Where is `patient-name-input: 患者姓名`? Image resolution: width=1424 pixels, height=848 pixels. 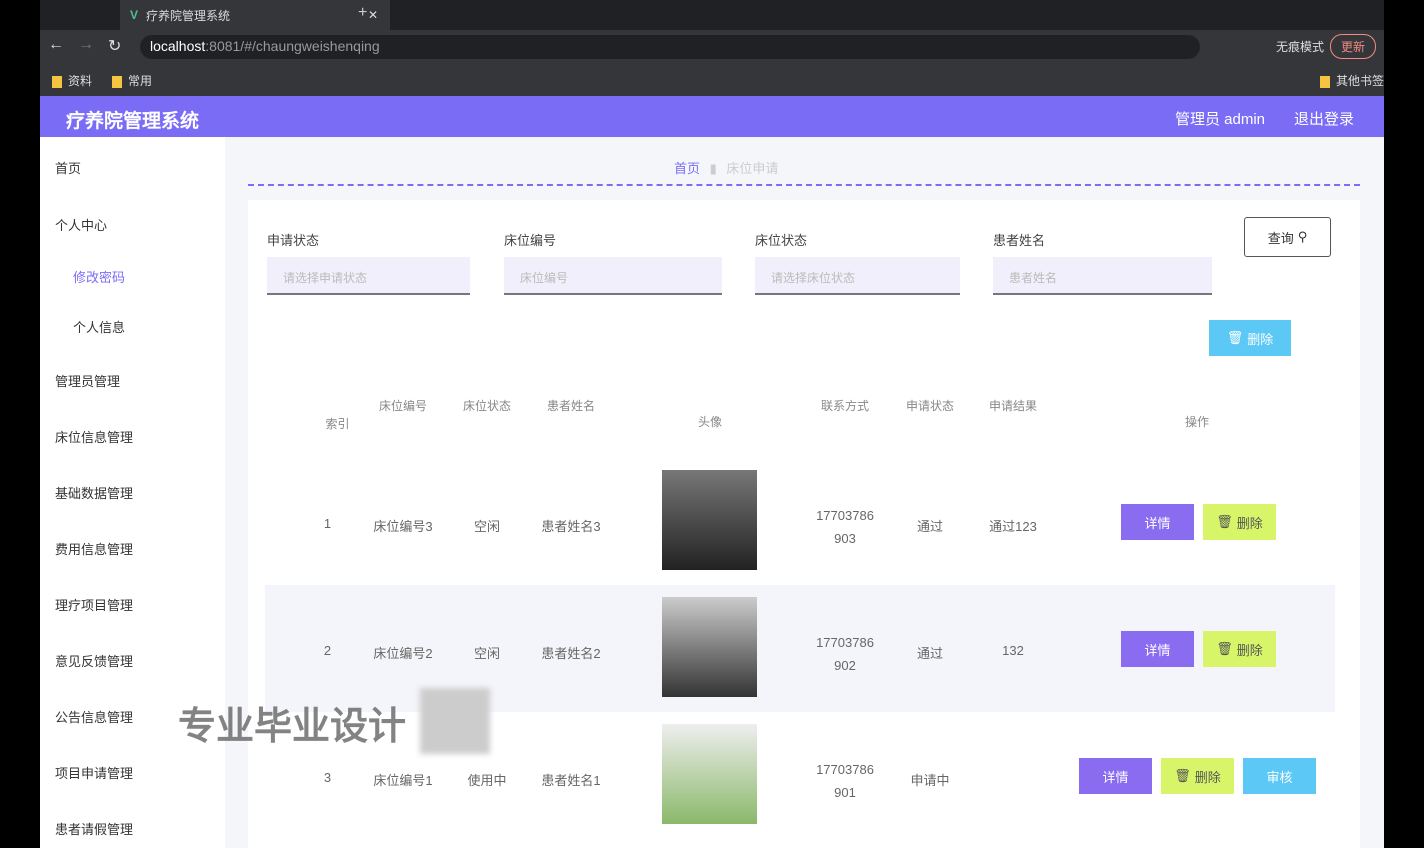 patient-name-input: 患者姓名 is located at coordinates (1102, 276).